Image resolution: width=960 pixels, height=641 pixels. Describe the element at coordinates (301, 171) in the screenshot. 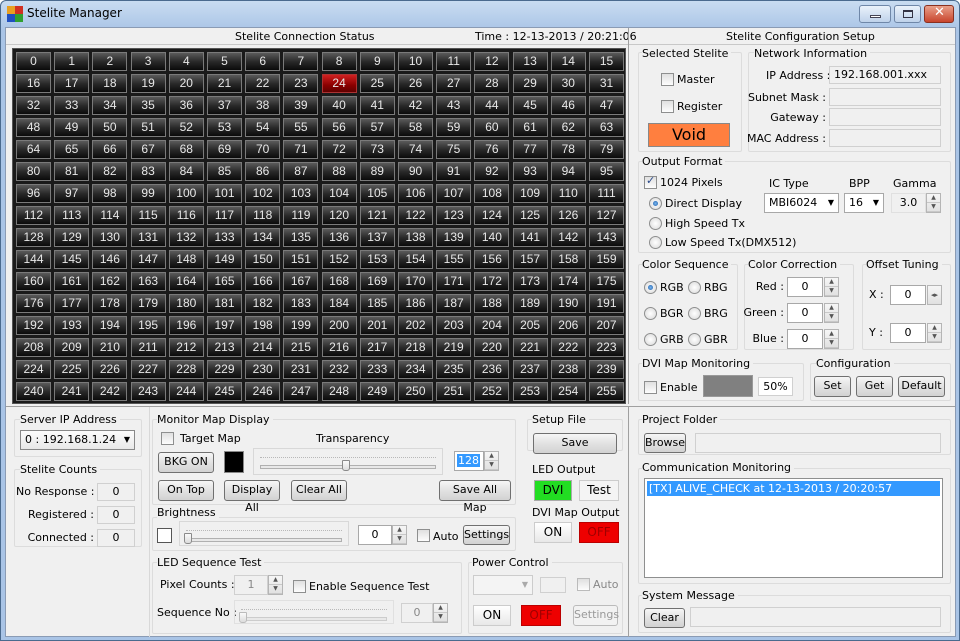

I see `stelite-cell: 87` at that location.